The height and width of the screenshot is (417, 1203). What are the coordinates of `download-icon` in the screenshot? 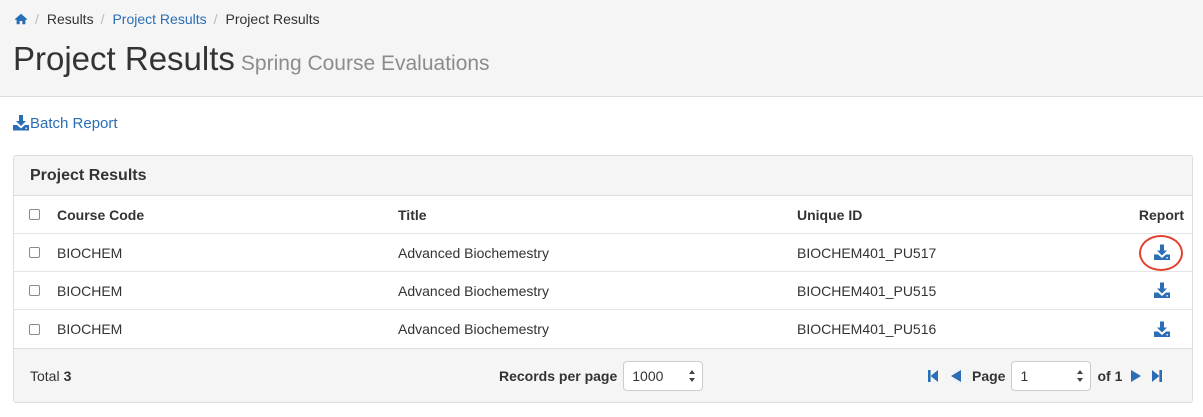 It's located at (21, 123).